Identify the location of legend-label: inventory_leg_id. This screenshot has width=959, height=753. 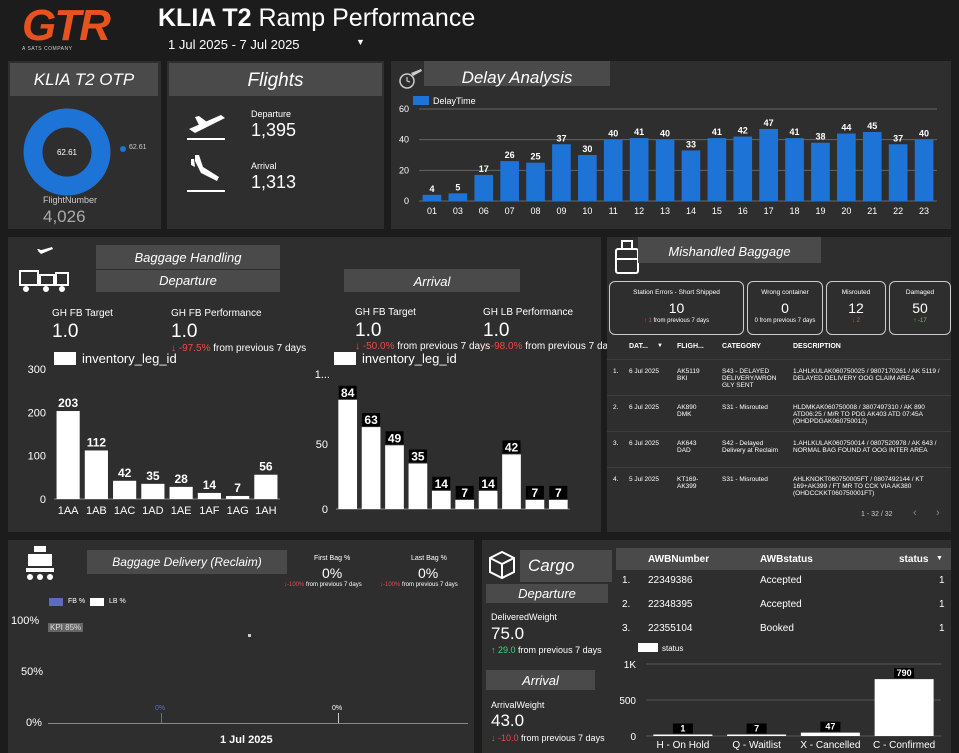
(409, 358).